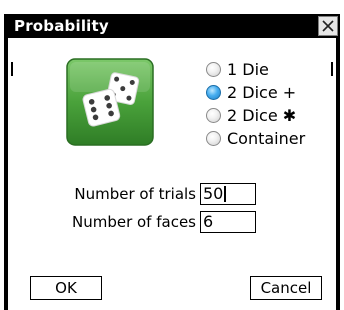 The width and height of the screenshot is (344, 310). I want to click on option-1-die: 1 Die, so click(255, 69).